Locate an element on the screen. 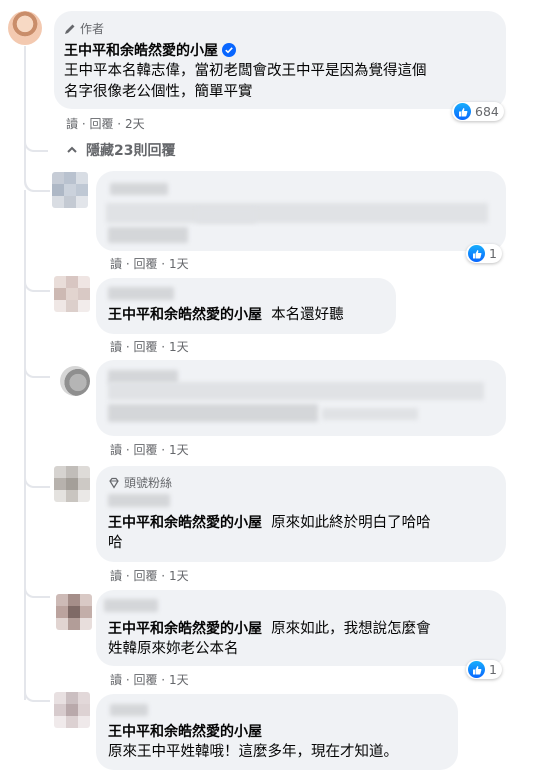 This screenshot has width=557, height=775. pencil-icon is located at coordinates (70, 29).